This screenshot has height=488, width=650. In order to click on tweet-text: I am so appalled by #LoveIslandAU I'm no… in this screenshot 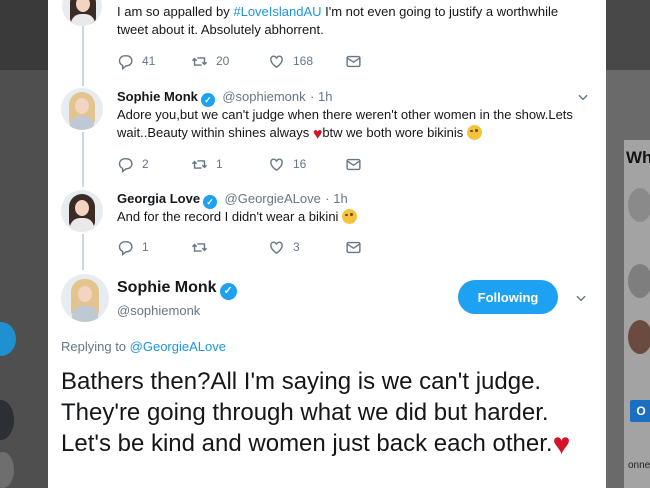, I will do `click(338, 20)`.